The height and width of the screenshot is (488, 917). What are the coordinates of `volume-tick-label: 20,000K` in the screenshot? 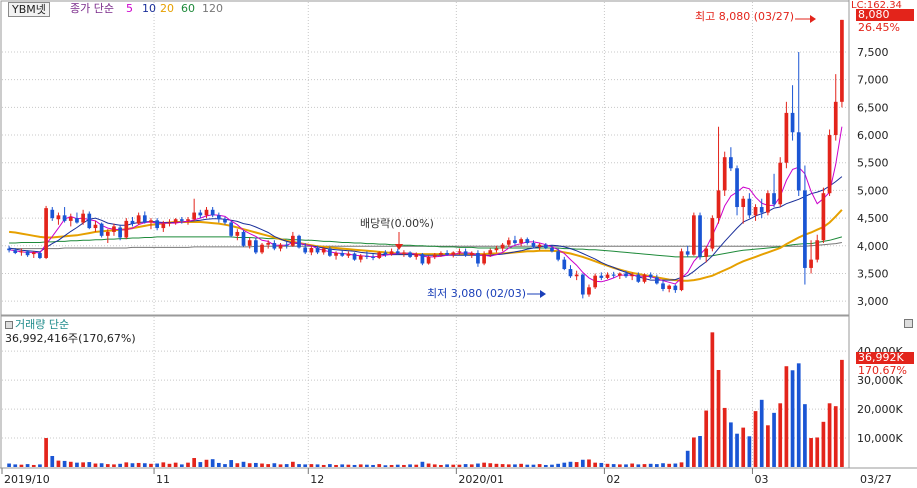 It's located at (880, 409).